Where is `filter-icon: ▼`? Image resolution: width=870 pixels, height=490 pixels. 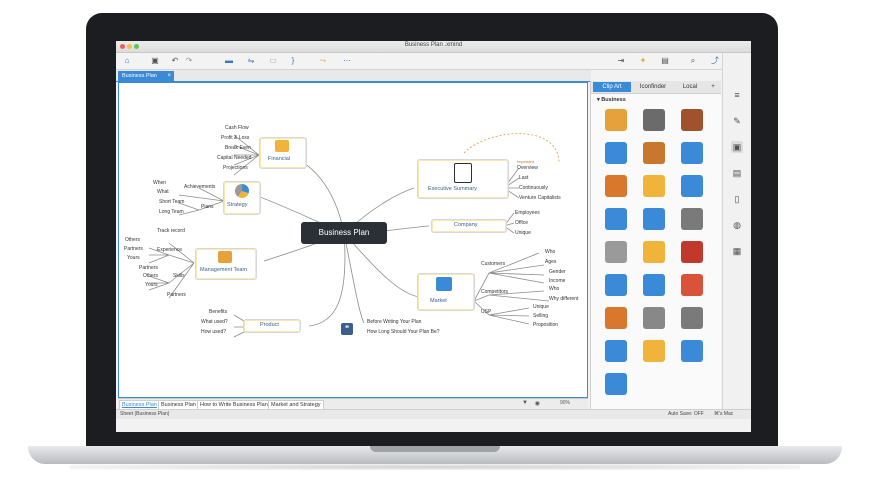
filter-icon: ▼ is located at coordinates (525, 403).